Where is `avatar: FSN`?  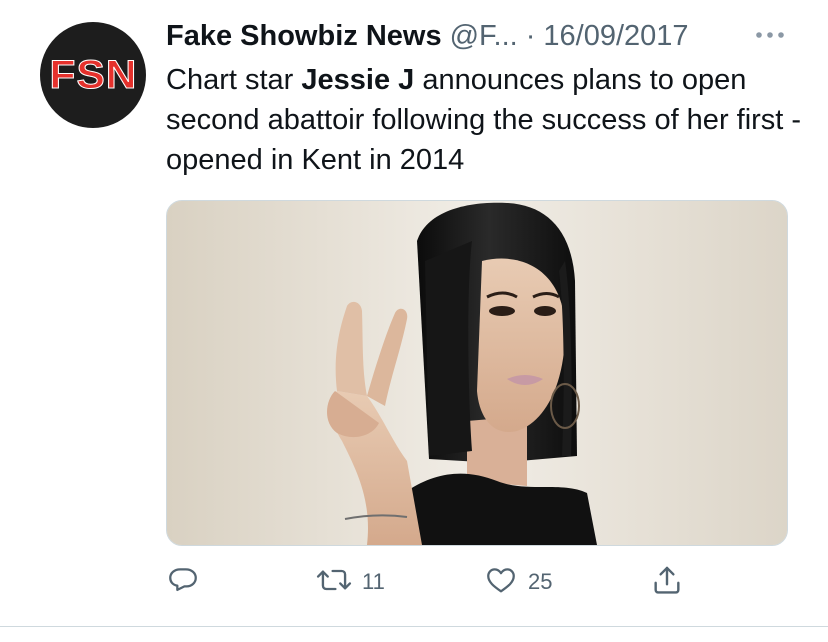 avatar: FSN is located at coordinates (93, 75).